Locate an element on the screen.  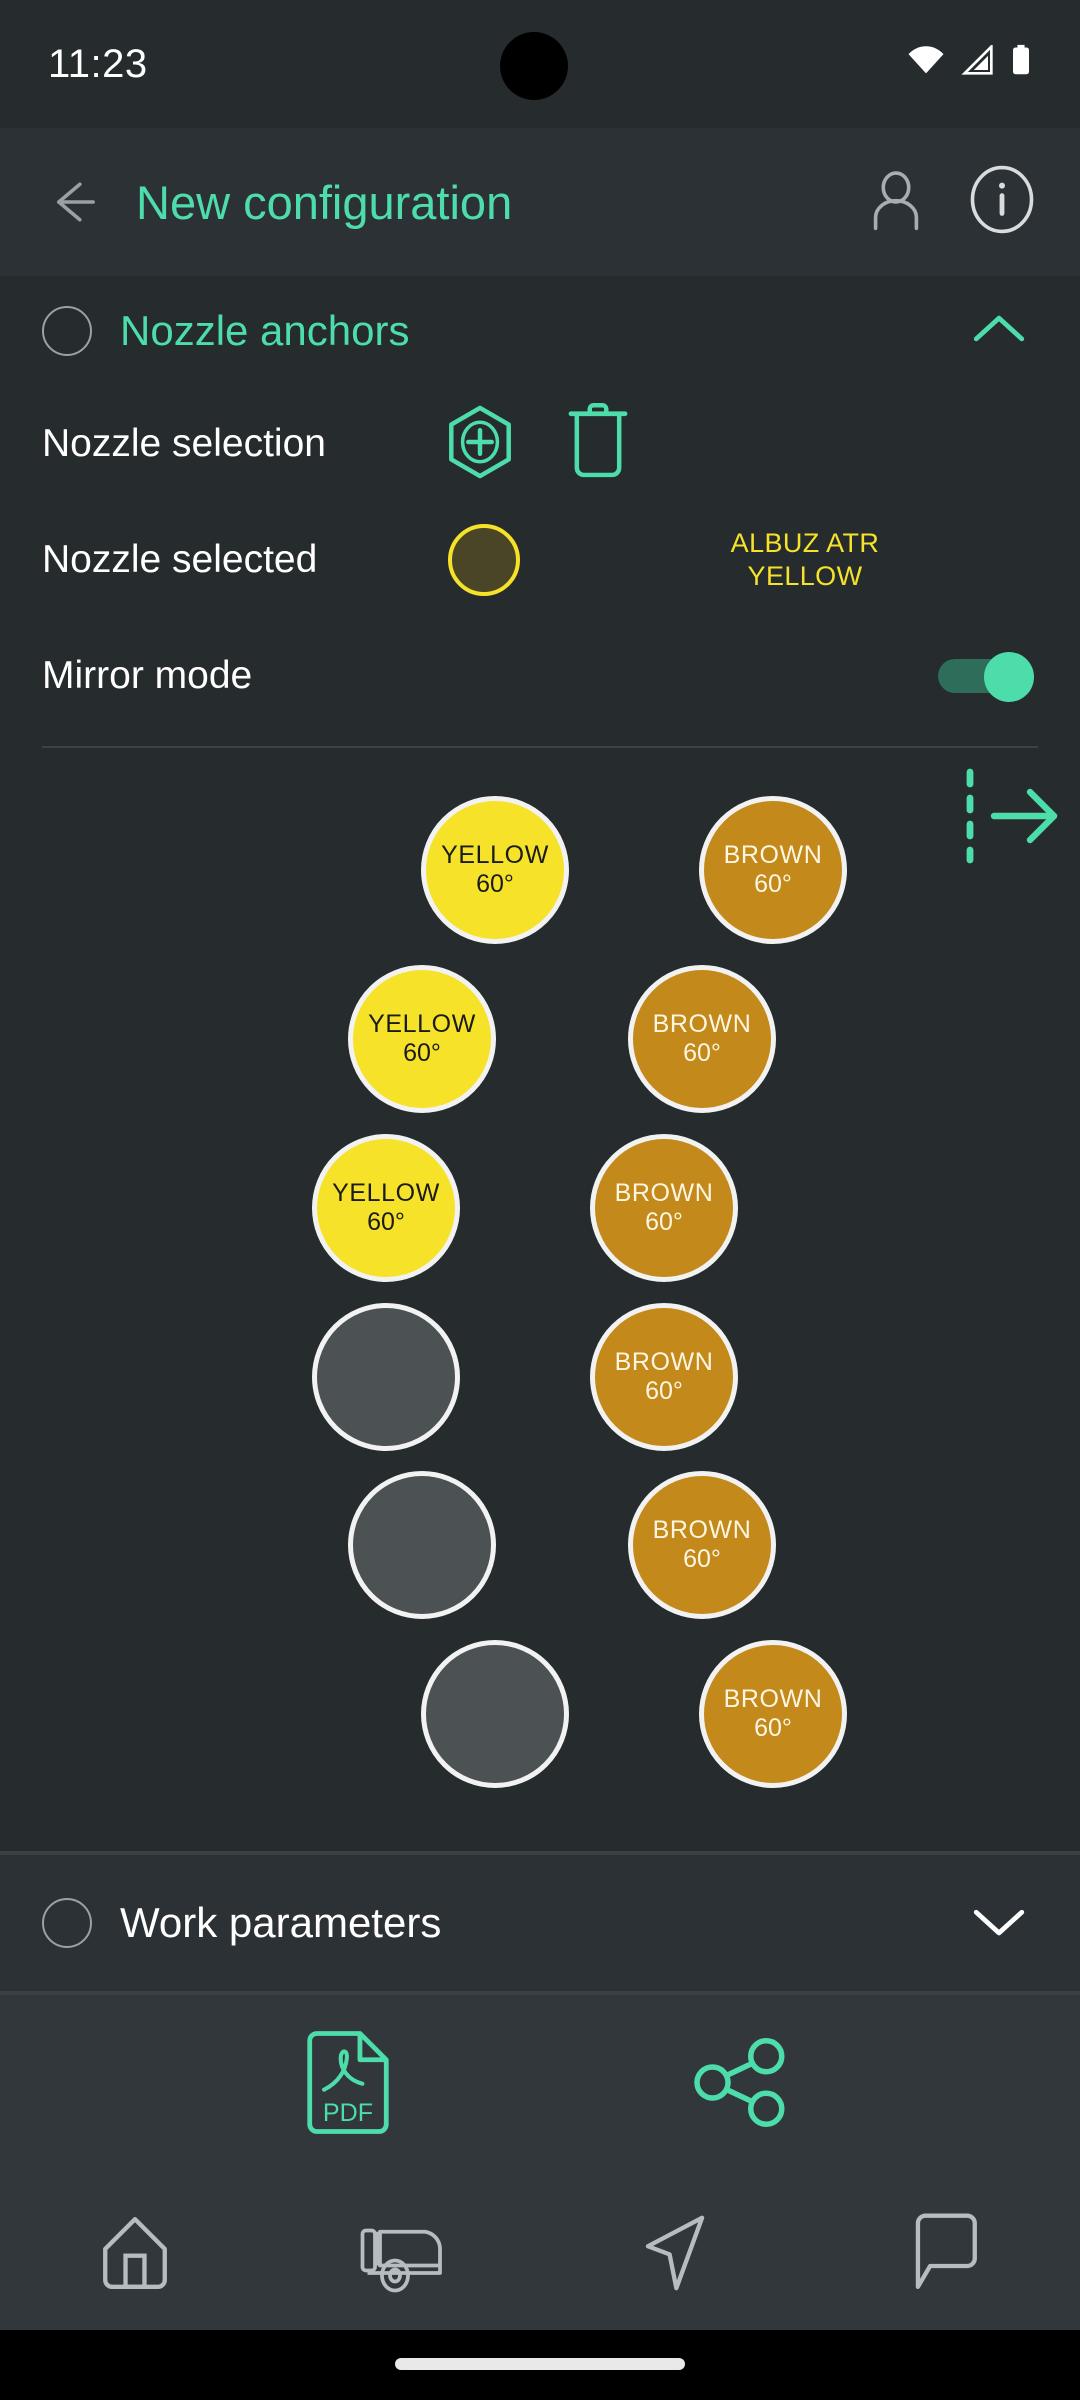
gesture-home-bar is located at coordinates (540, 2364).